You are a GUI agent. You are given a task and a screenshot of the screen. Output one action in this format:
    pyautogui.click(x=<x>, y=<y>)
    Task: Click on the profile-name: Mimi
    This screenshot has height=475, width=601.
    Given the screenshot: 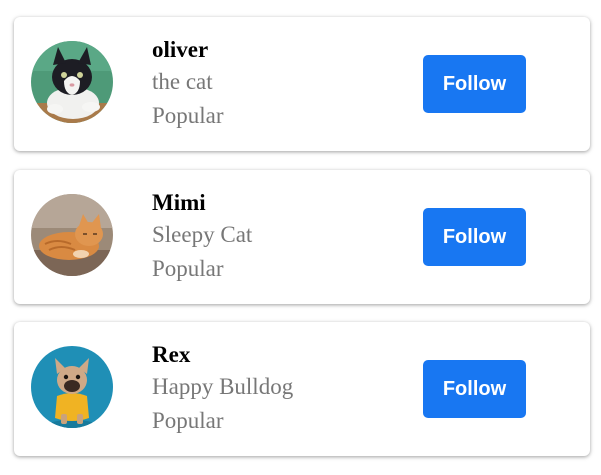 What is the action you would take?
    pyautogui.click(x=179, y=202)
    